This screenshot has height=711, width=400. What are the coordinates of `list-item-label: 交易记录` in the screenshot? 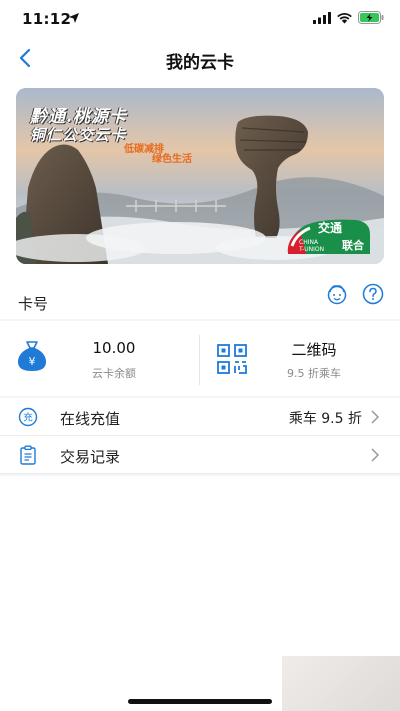 It's located at (90, 457).